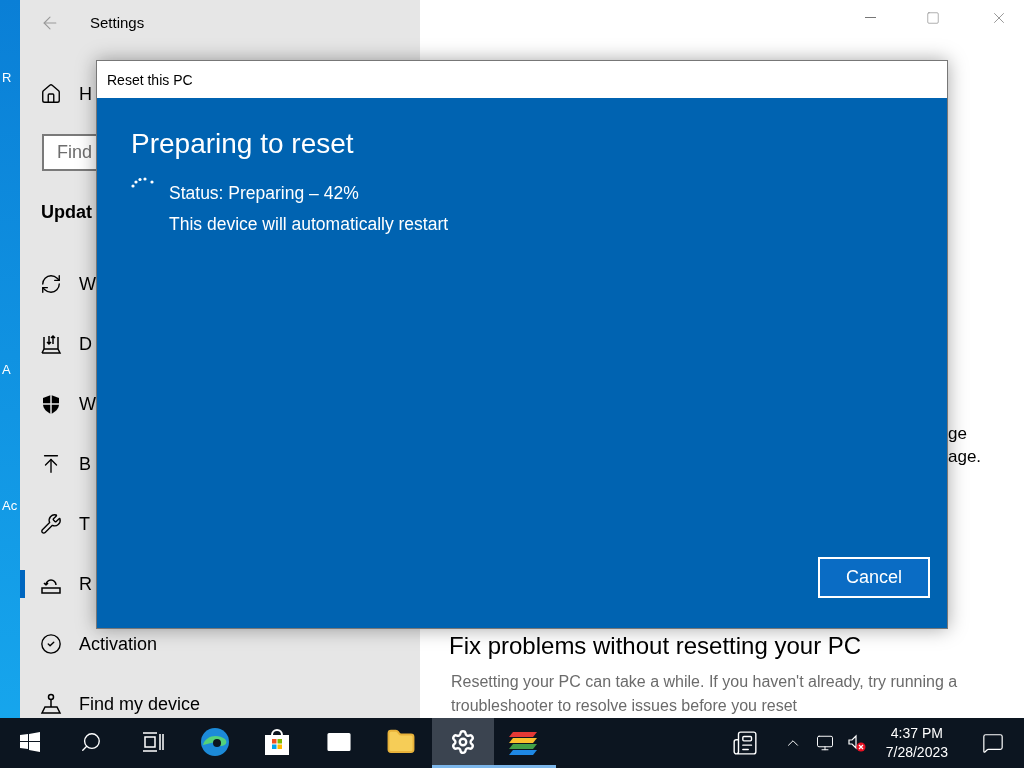  I want to click on description-text: Resetting your PC can take a while. If you haven't already, try running a troubleshooter to resolve issues before you reset, so click(705, 694).